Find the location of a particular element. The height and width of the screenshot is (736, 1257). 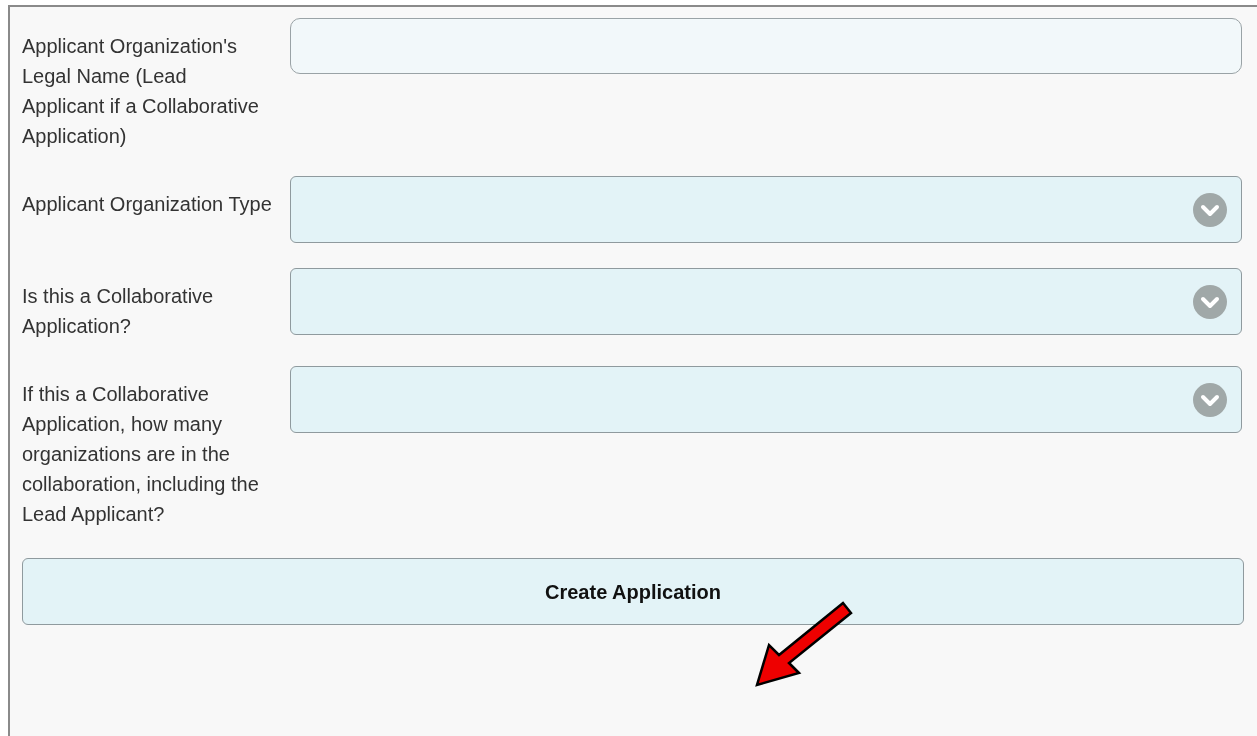

field-label: Is this a Collaborative Application? is located at coordinates (118, 311).